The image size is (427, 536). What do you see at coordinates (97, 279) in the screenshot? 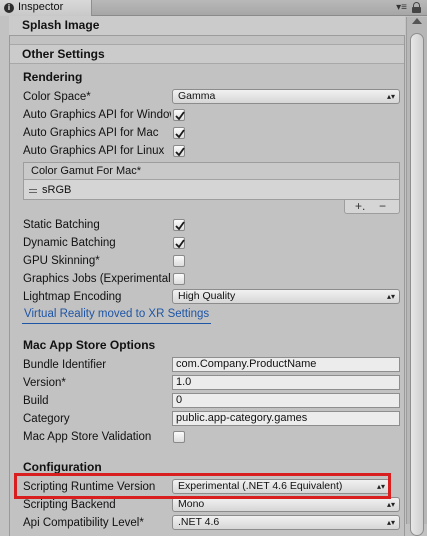
I see `graphics-jobs-label: Graphics Jobs (Experimental)` at bounding box center [97, 279].